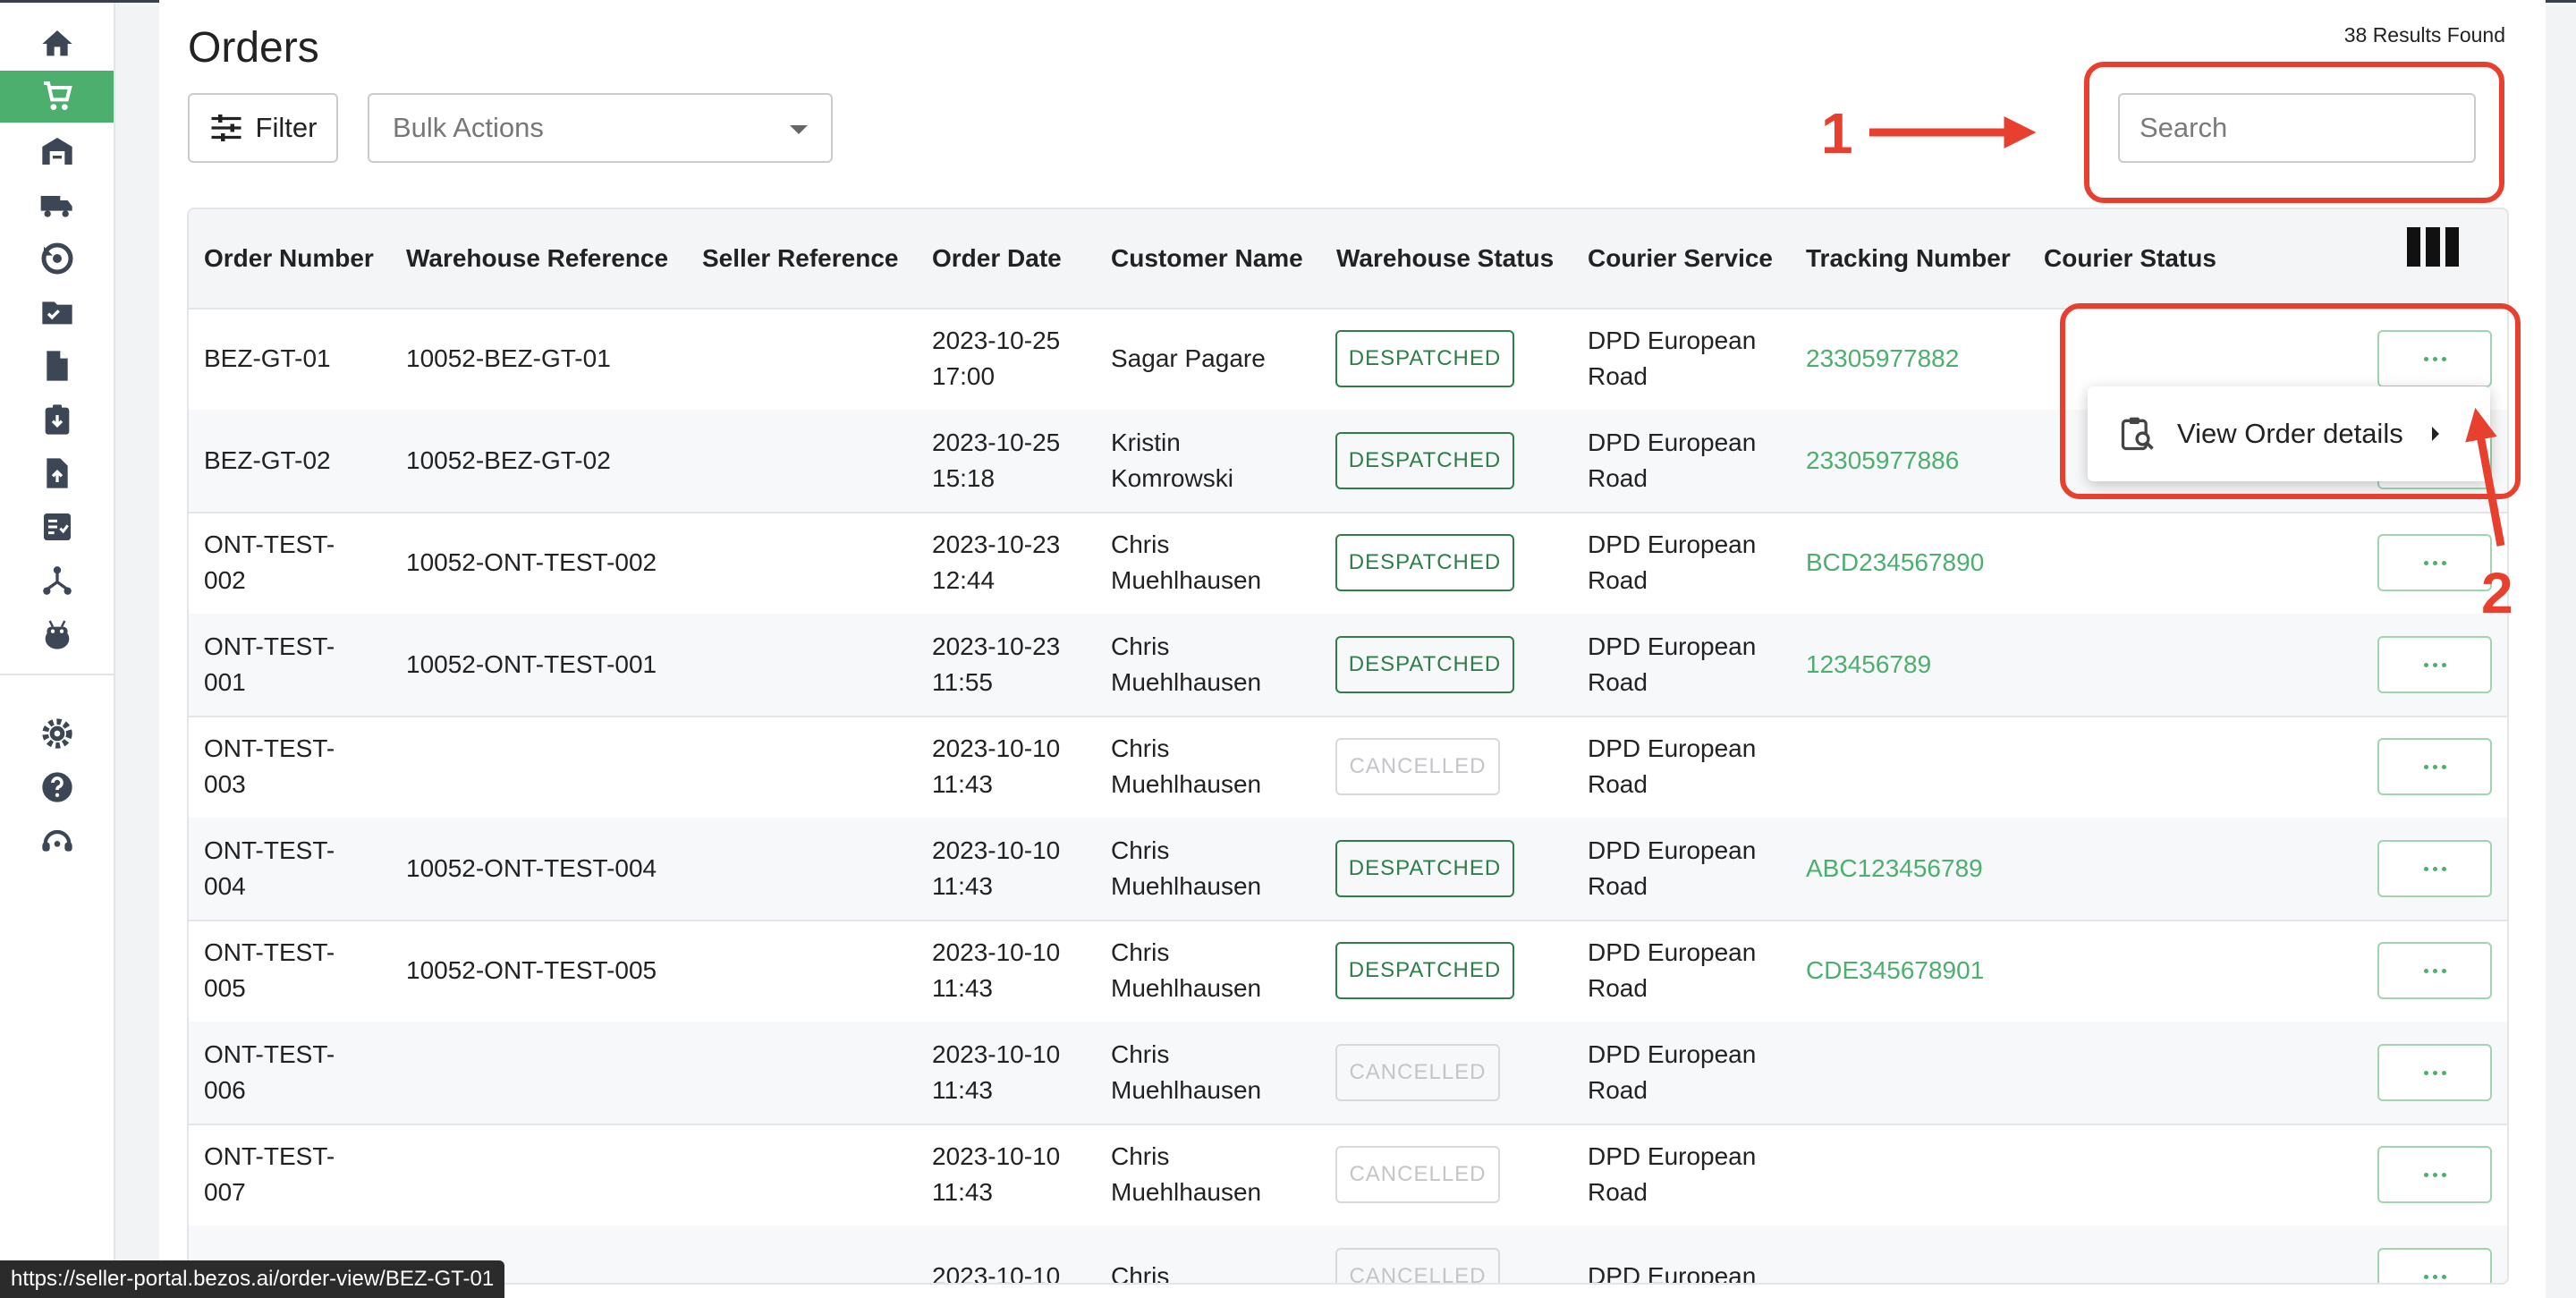 The height and width of the screenshot is (1298, 2576). I want to click on sidebar-item-folder, so click(57, 312).